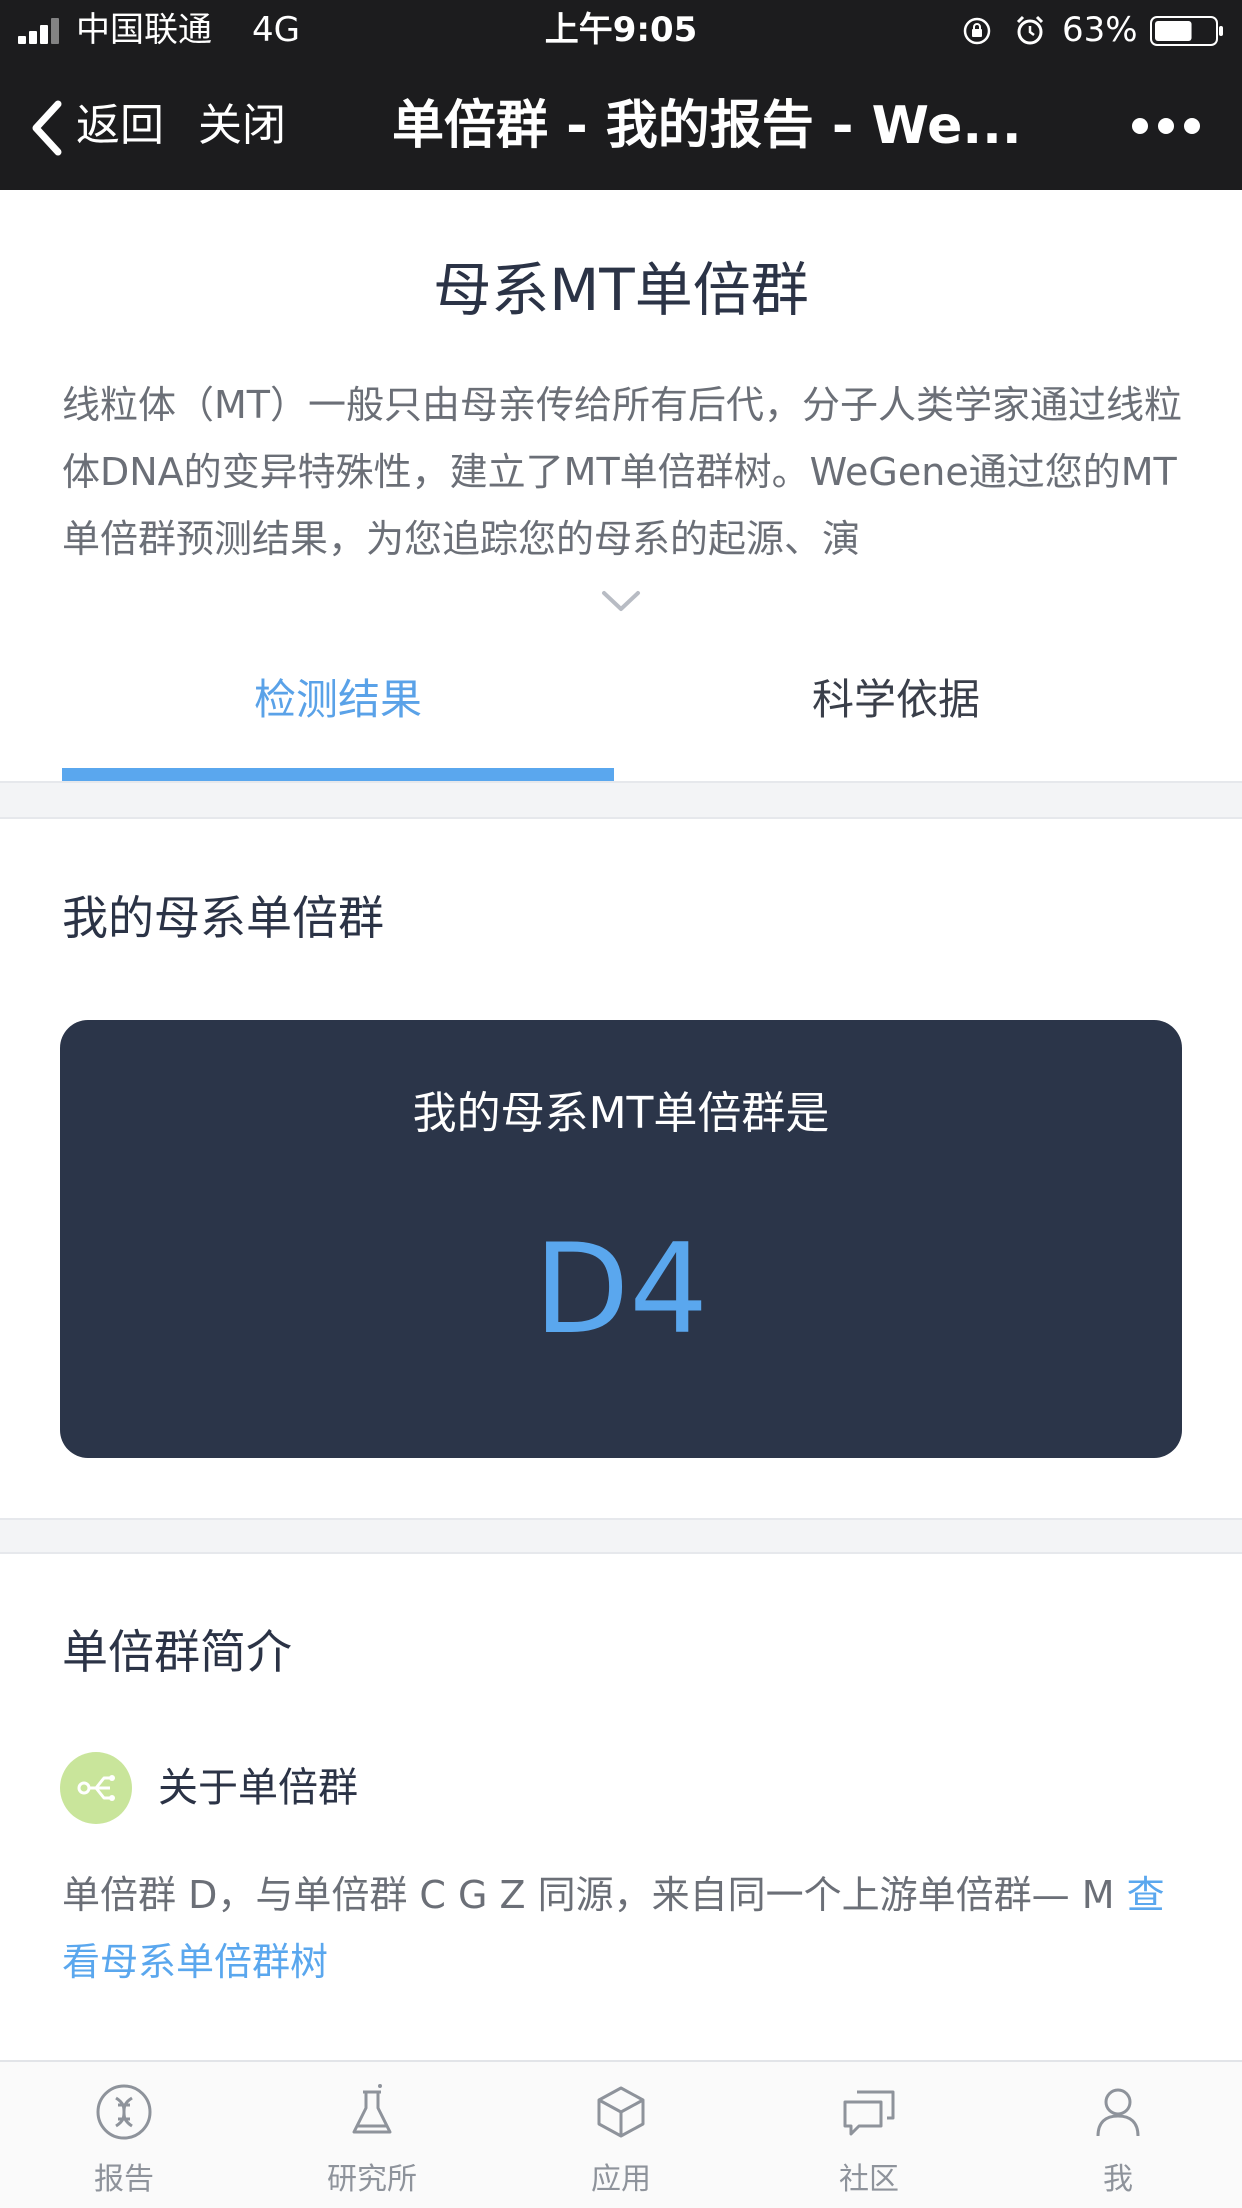 The height and width of the screenshot is (2208, 1242). I want to click on tabbar-label: 研究所, so click(372, 2179).